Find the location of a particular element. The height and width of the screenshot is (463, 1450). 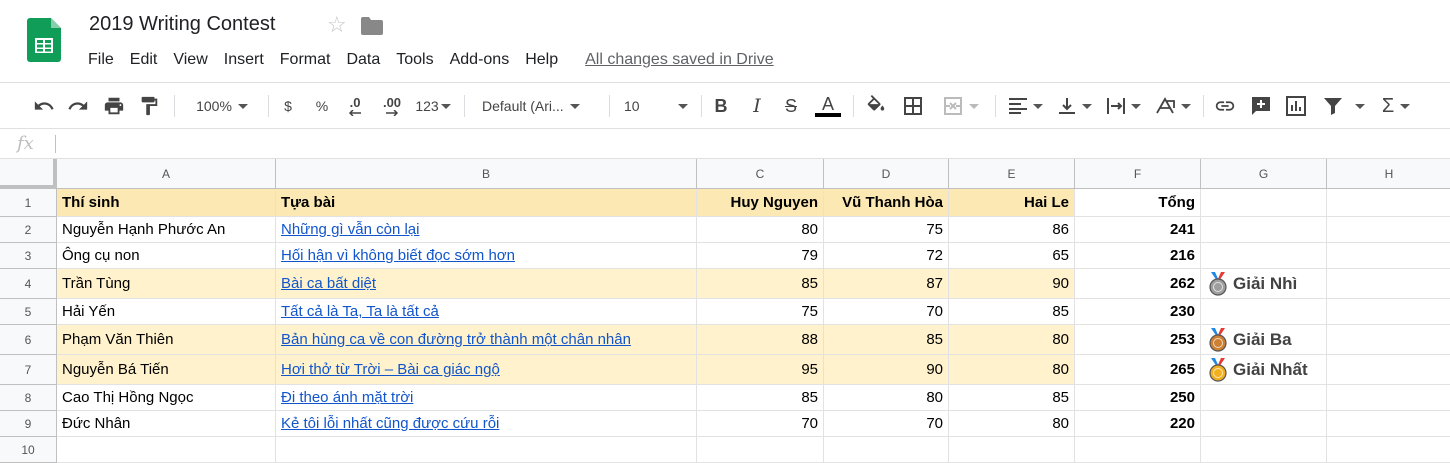

menu-addons: Add-ons is located at coordinates (480, 60).